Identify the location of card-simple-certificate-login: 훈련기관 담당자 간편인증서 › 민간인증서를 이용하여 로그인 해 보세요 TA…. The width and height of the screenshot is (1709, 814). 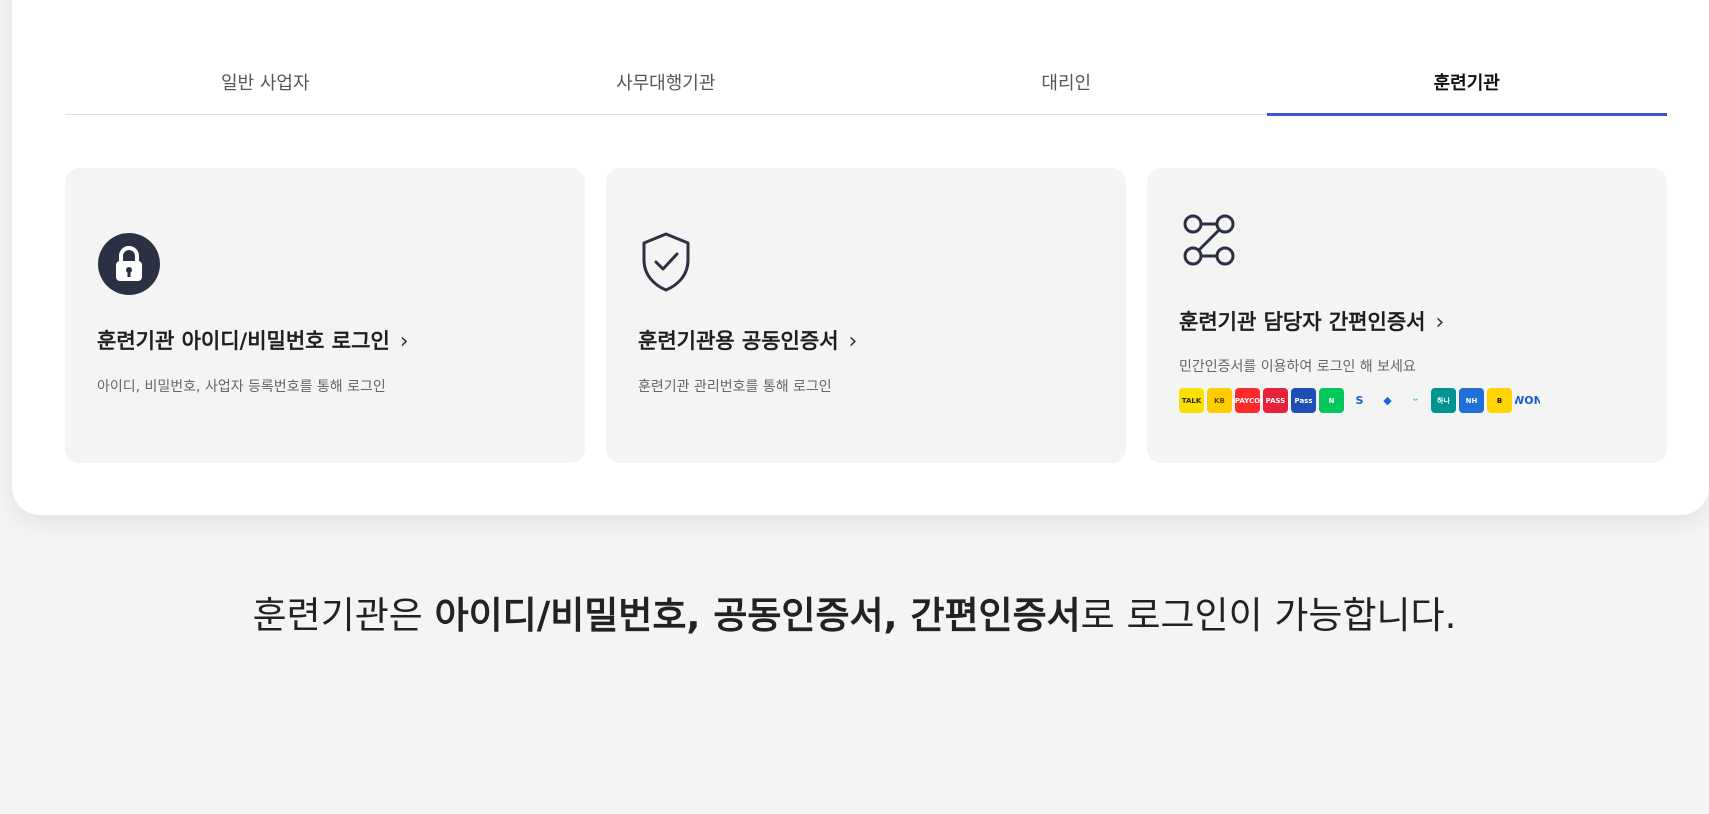
(1407, 315).